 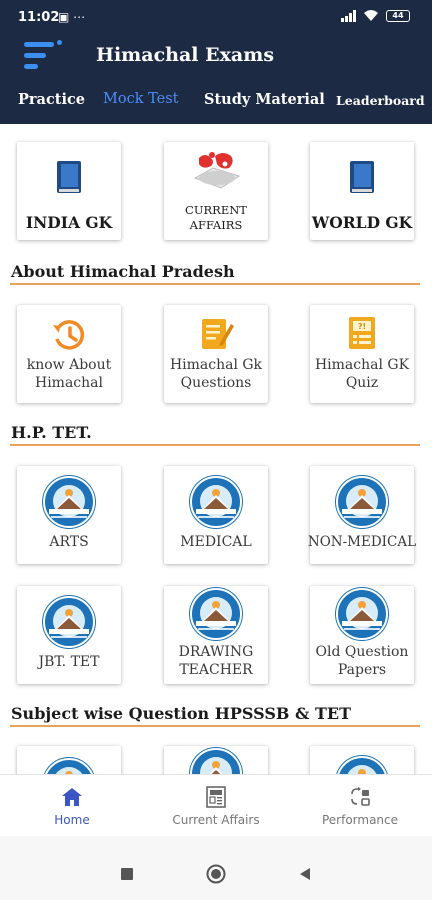 I want to click on menu-icon, so click(x=44, y=56).